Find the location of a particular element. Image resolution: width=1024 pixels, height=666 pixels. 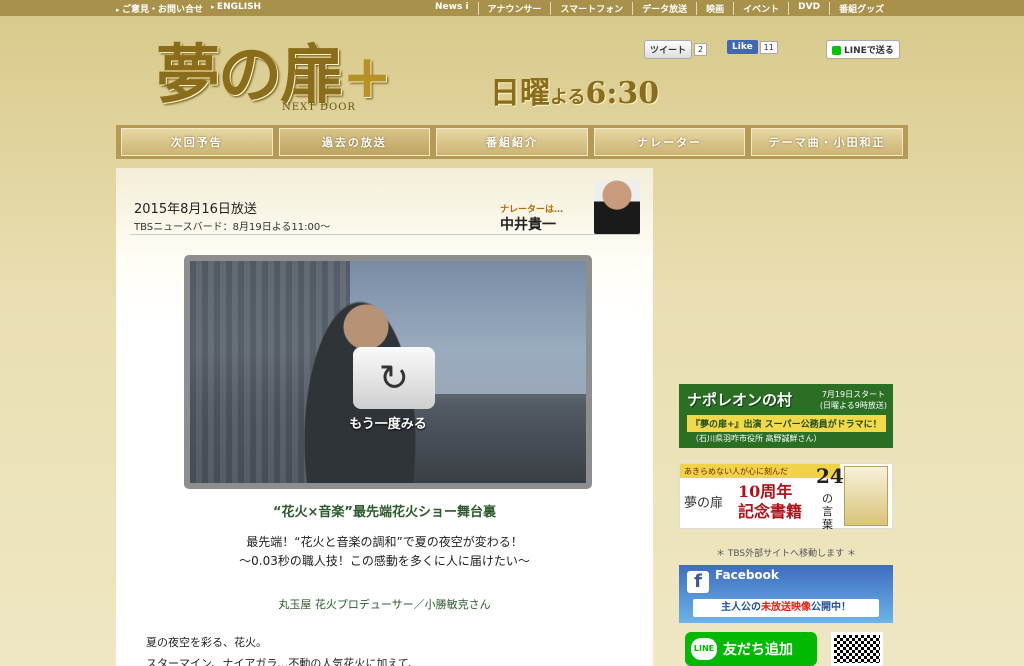

napoleon-tagline: 『夢の扉+』出演 スーパー公務員がドラマに！ is located at coordinates (786, 423).